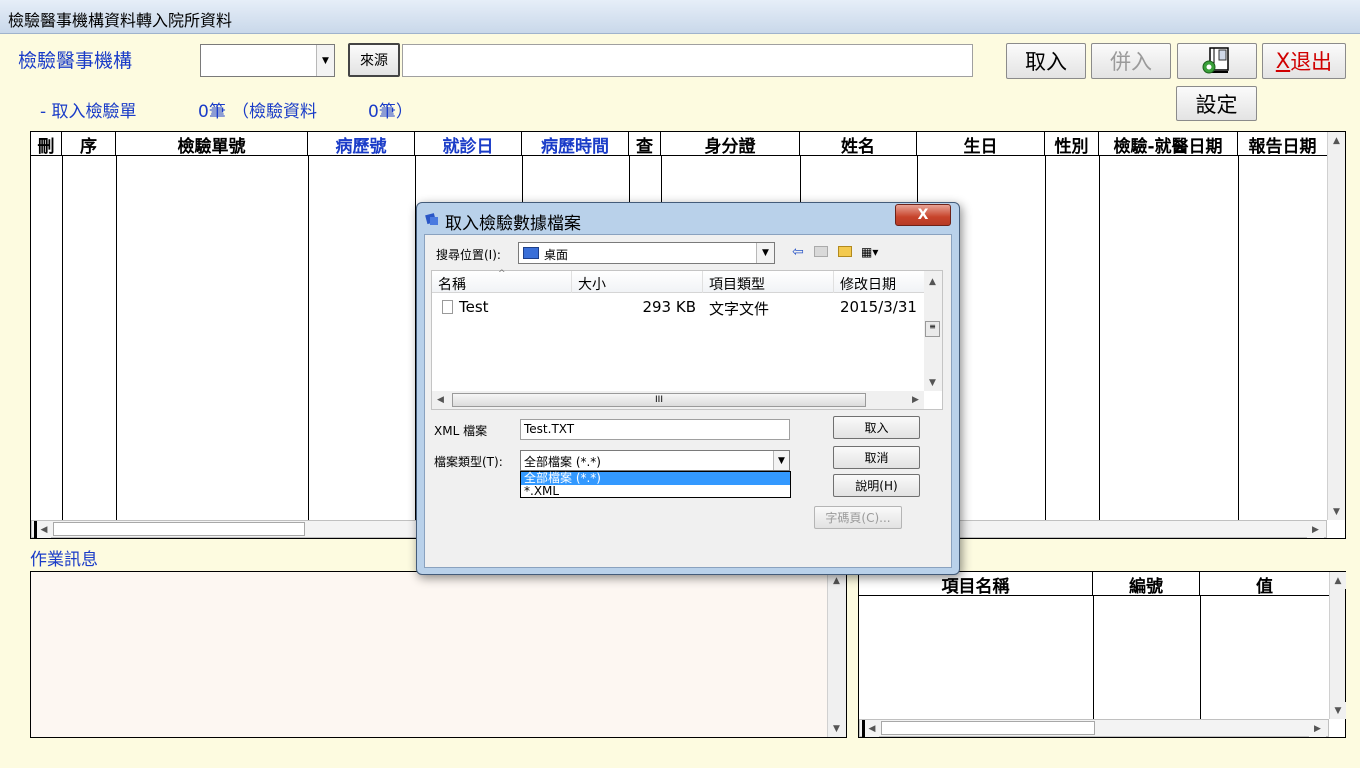  I want to click on log-area: ▲ ▼, so click(438, 654).